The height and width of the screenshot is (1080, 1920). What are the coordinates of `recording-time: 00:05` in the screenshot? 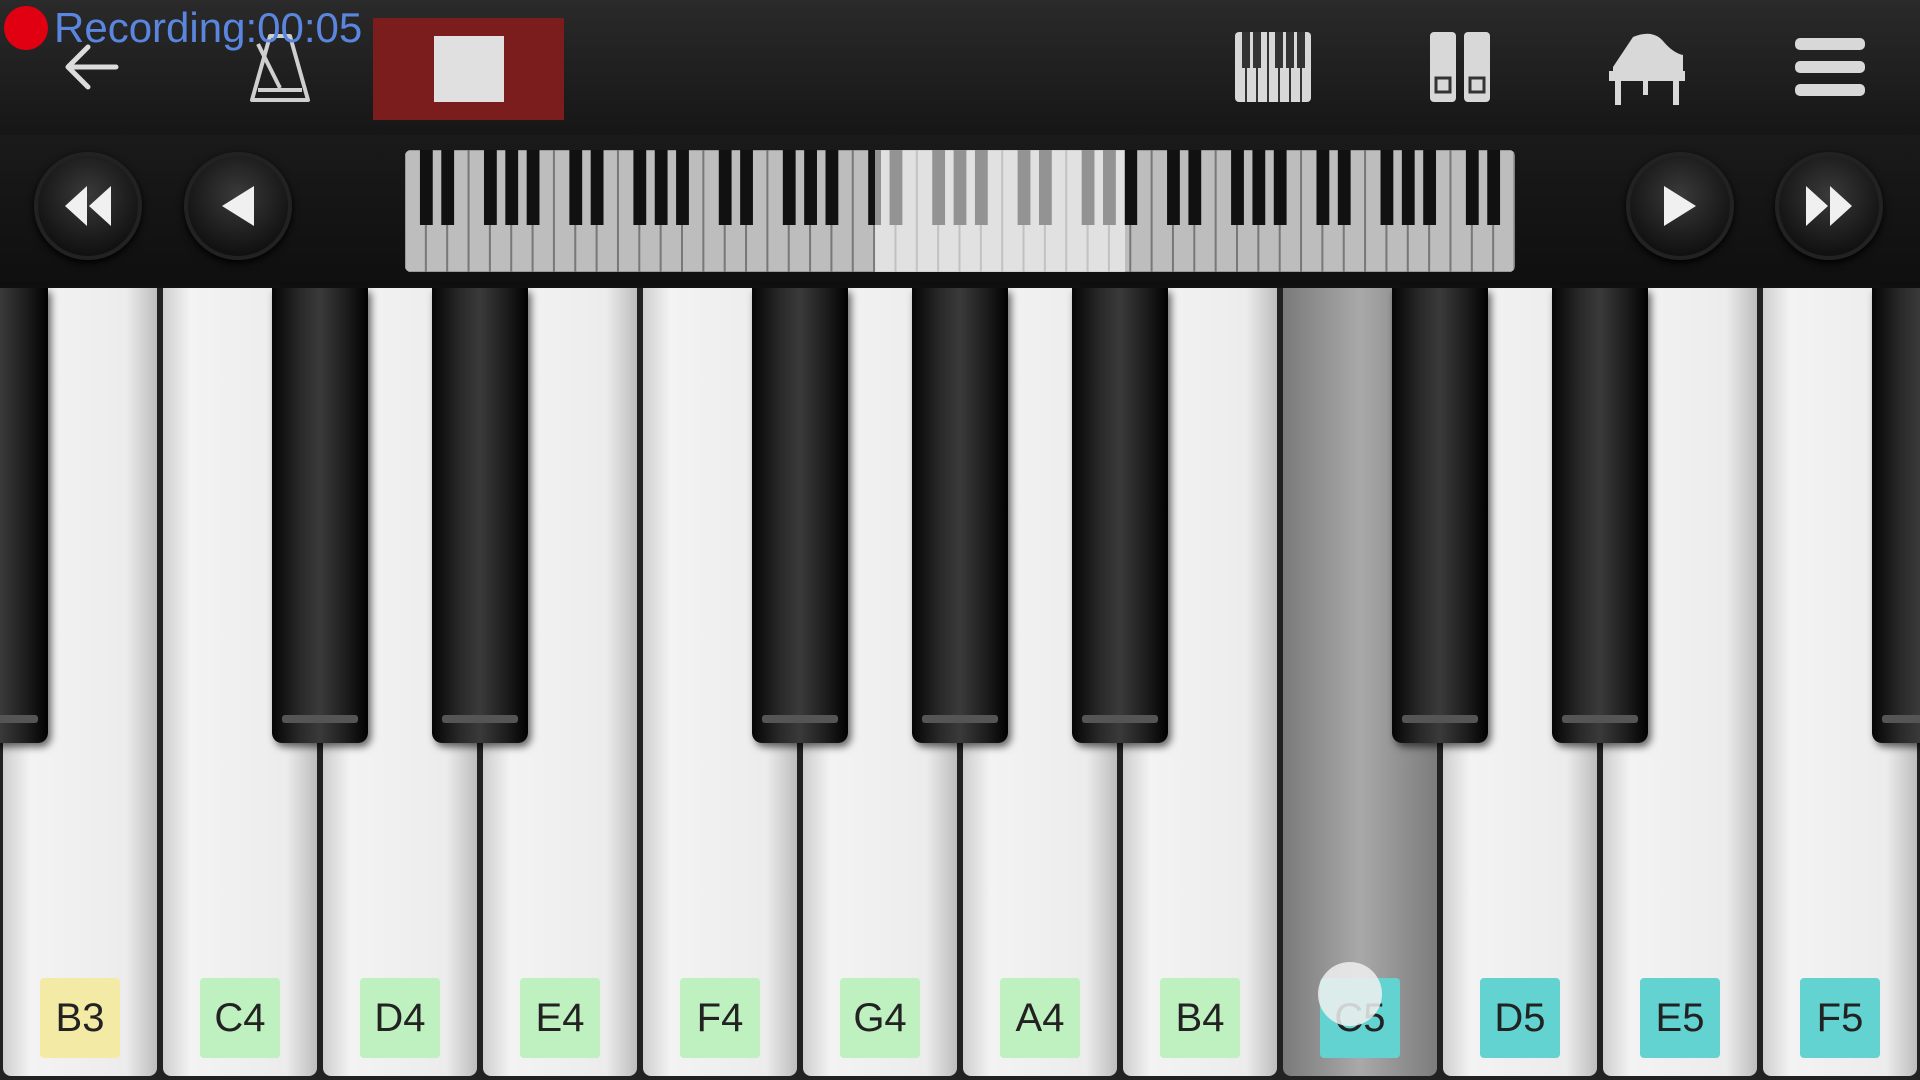 It's located at (310, 27).